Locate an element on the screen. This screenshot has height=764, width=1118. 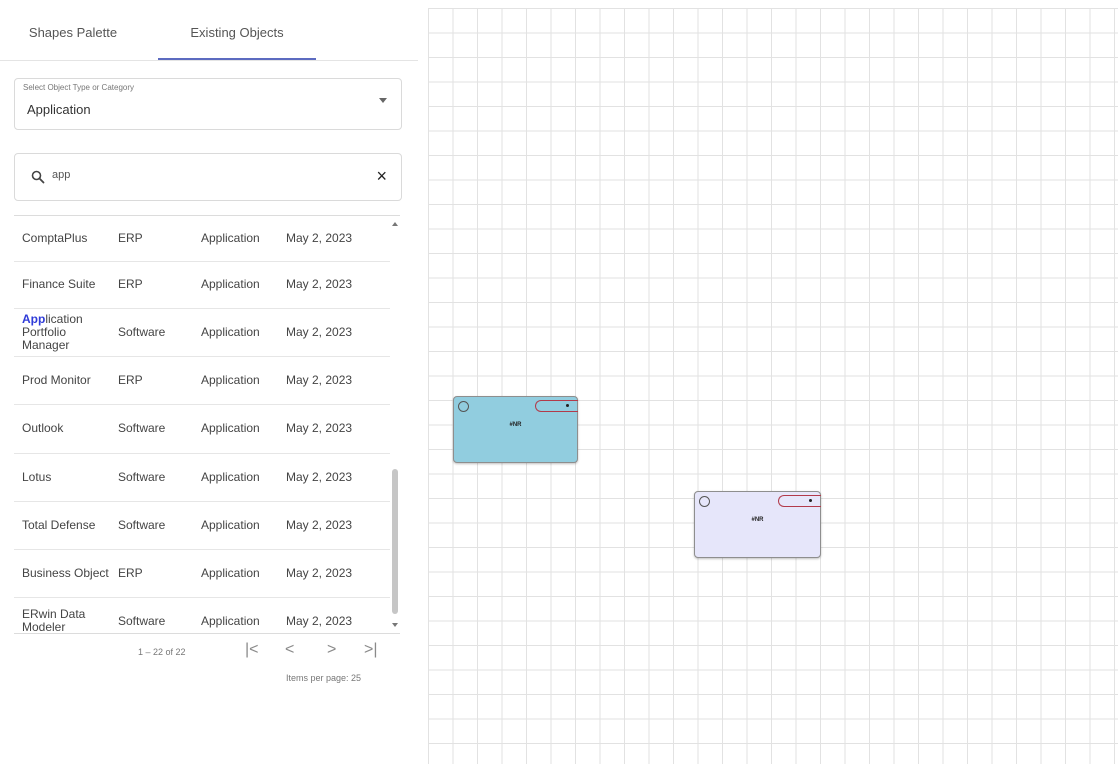
item-name: Application Portfolio Manager is located at coordinates (68, 332).